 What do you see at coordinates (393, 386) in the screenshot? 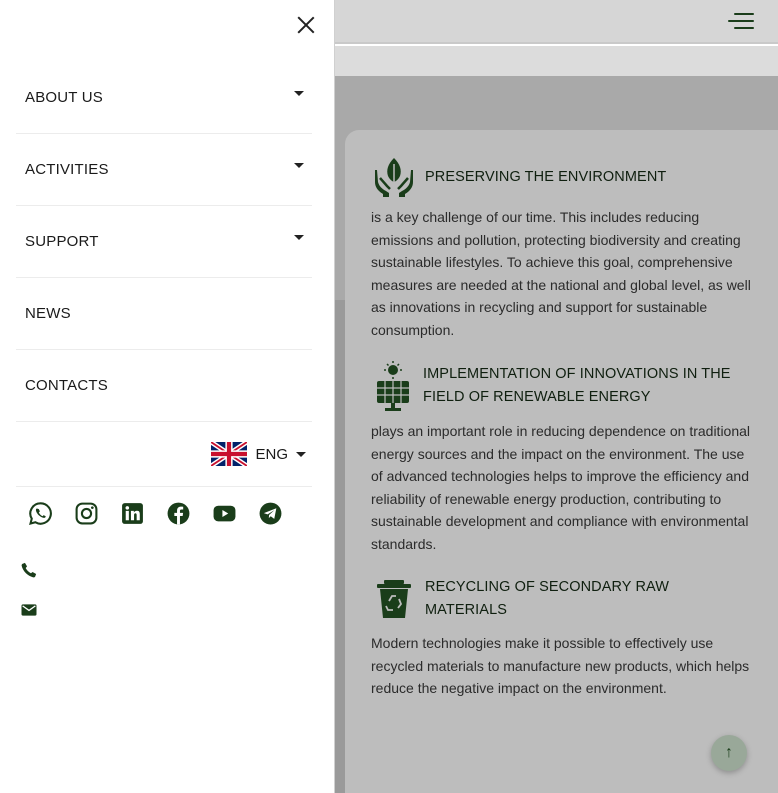
I see `solar-panel-icon` at bounding box center [393, 386].